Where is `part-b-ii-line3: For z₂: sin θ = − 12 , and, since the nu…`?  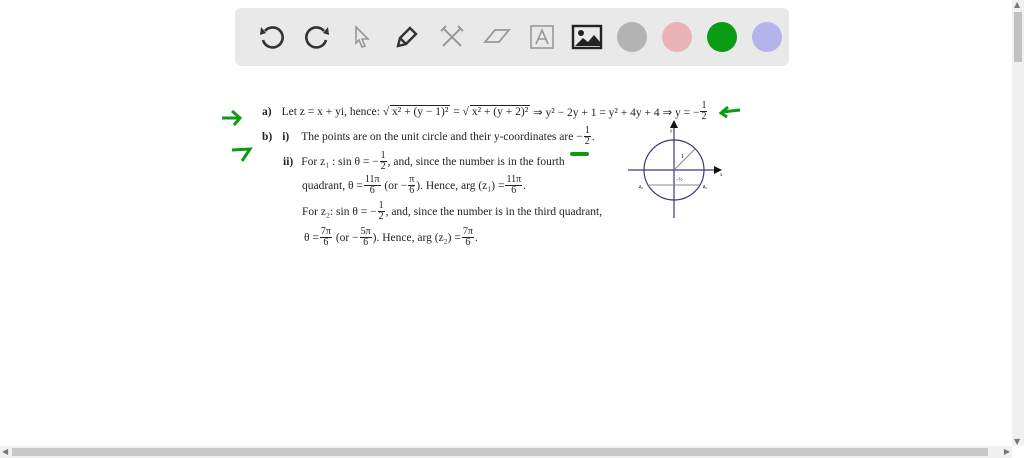
part-b-ii-line3: For z₂: sin θ = − 12 , and, since the nu… is located at coordinates (452, 211).